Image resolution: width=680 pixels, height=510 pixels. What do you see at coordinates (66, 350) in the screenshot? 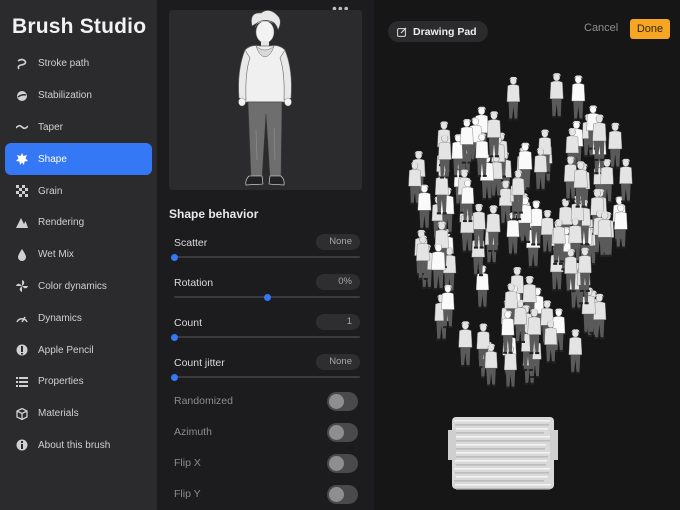
I see `sidebar-item-label: Apple Pencil` at bounding box center [66, 350].